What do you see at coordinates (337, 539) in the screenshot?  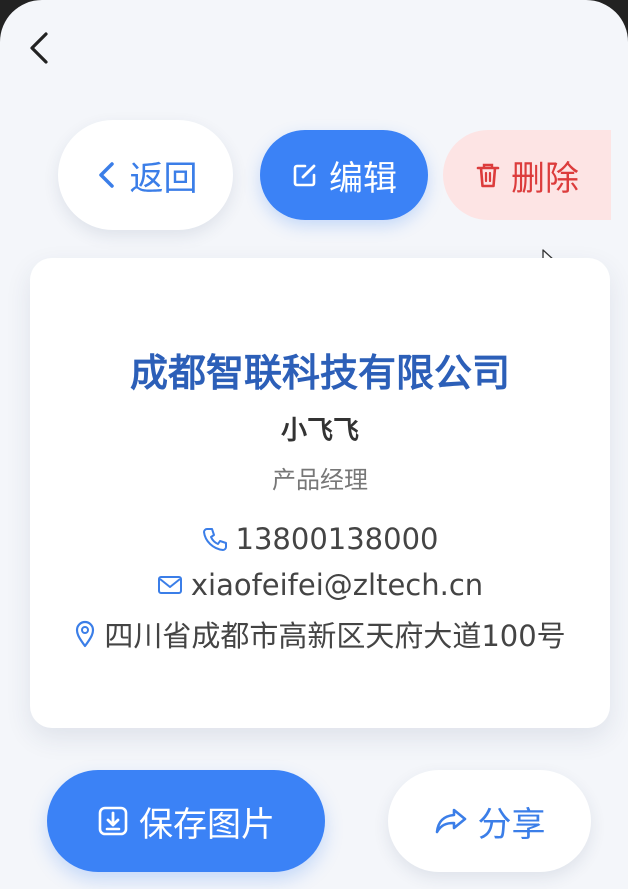 I see `phone-number: 13800138000` at bounding box center [337, 539].